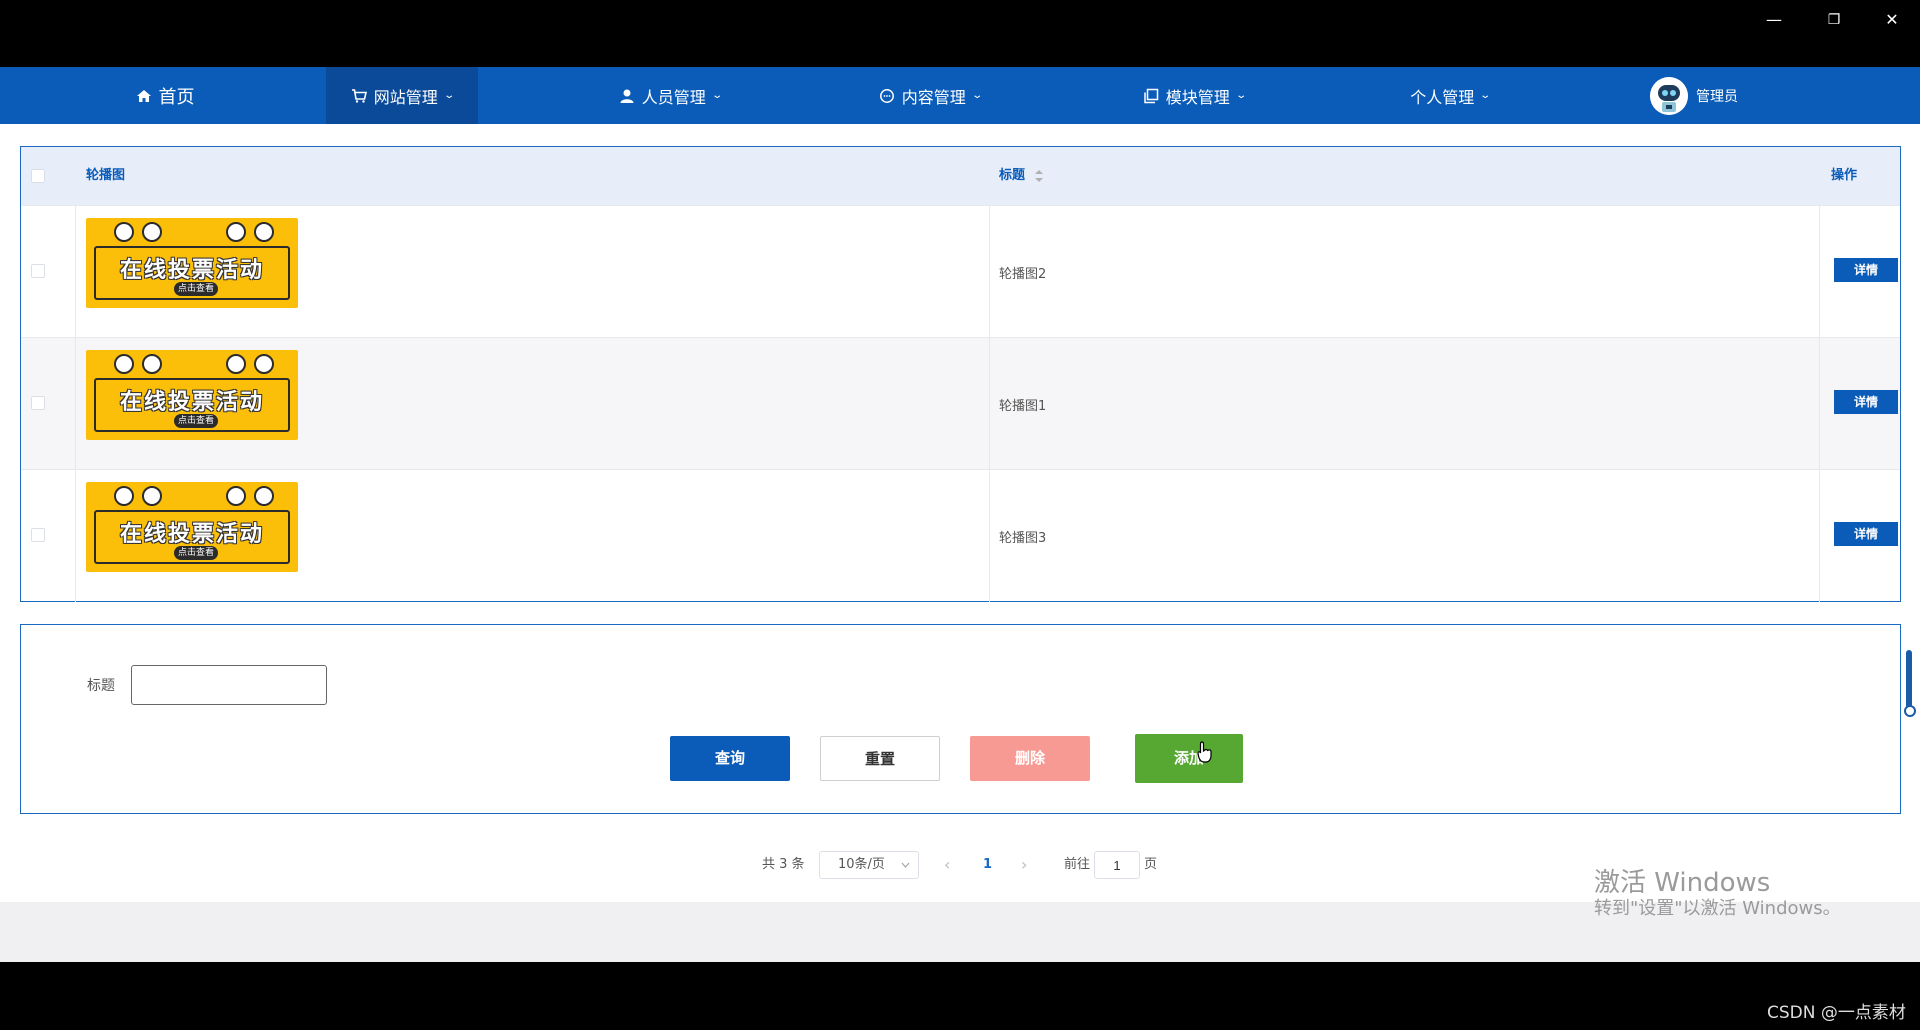 Image resolution: width=1920 pixels, height=1030 pixels. Describe the element at coordinates (1023, 406) in the screenshot. I see `row-title: 轮播图1` at that location.